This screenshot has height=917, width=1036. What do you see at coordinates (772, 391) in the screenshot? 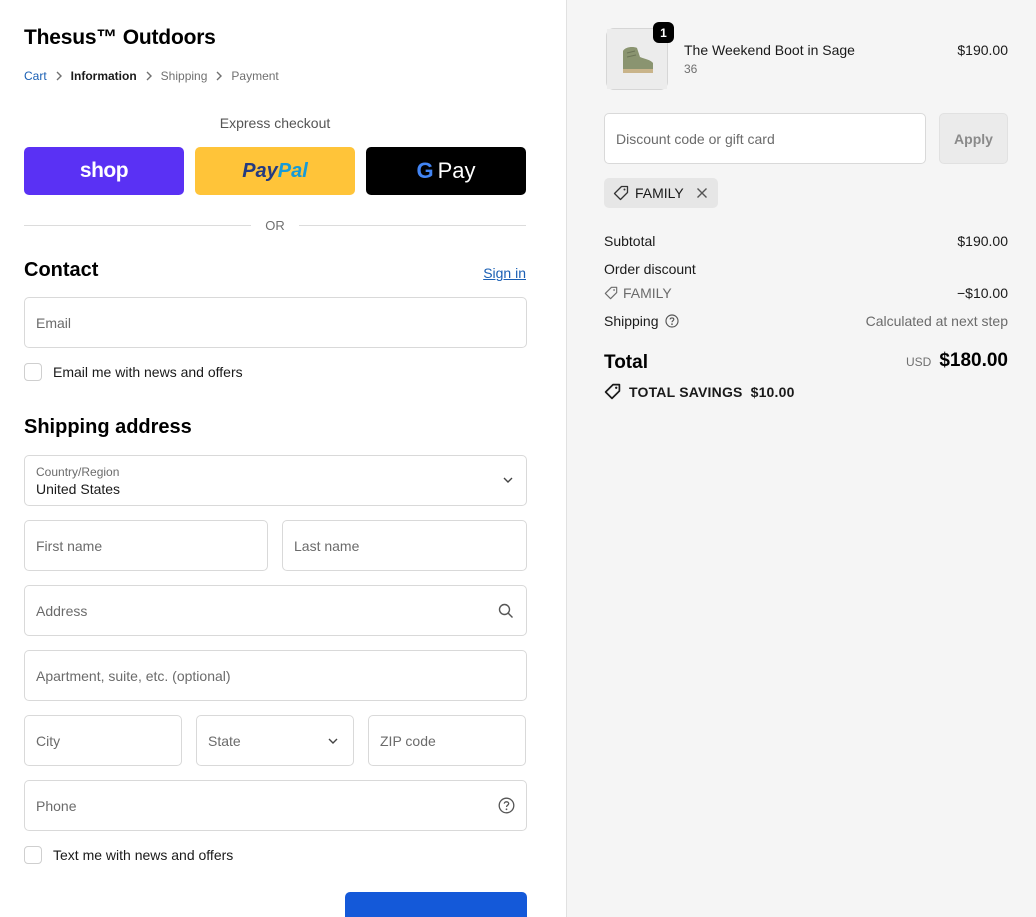
I see `total-savings-value: $10.00` at bounding box center [772, 391].